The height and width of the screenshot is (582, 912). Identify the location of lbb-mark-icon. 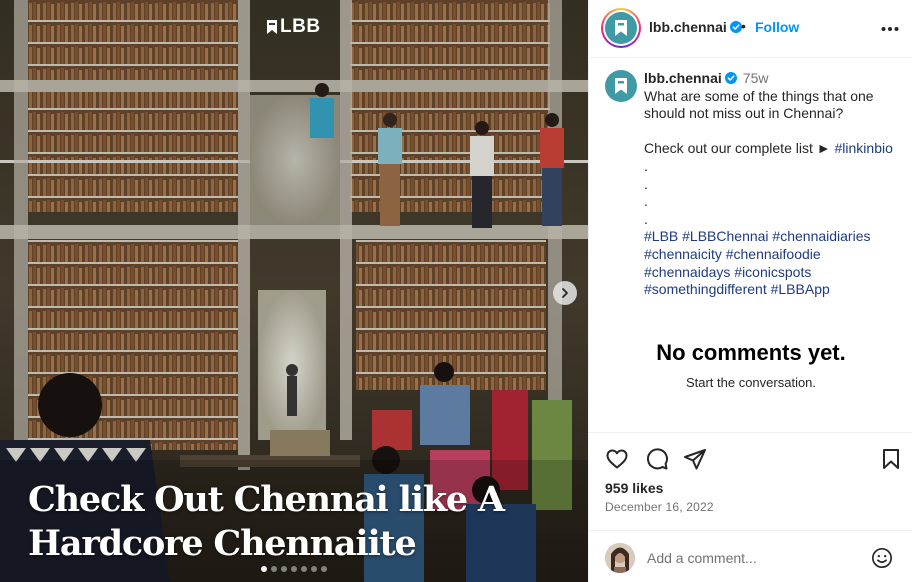
(272, 27).